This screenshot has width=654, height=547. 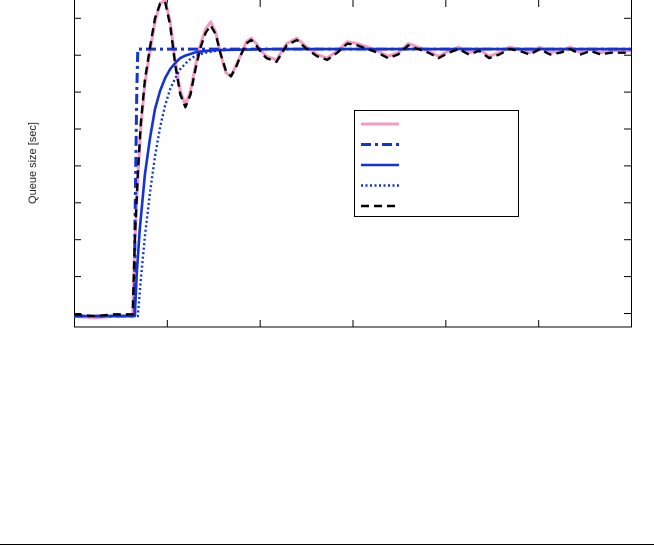 What do you see at coordinates (327, 544) in the screenshot?
I see `page-bottom-rule` at bounding box center [327, 544].